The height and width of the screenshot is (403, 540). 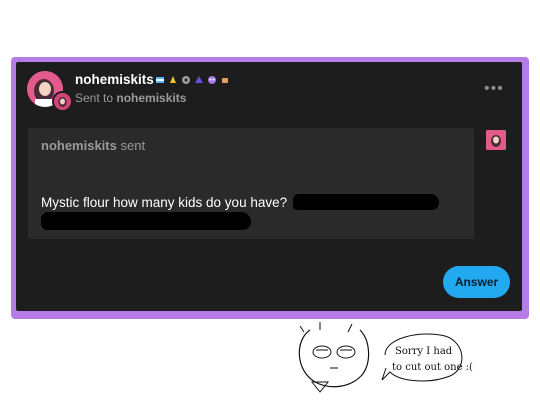 What do you see at coordinates (151, 98) in the screenshot?
I see `sent-to-user: nohemiskits` at bounding box center [151, 98].